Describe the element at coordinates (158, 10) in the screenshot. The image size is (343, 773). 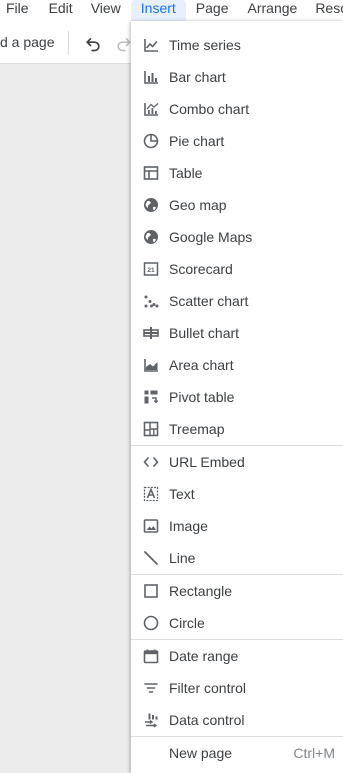
I see `menu-insert: Insert` at that location.